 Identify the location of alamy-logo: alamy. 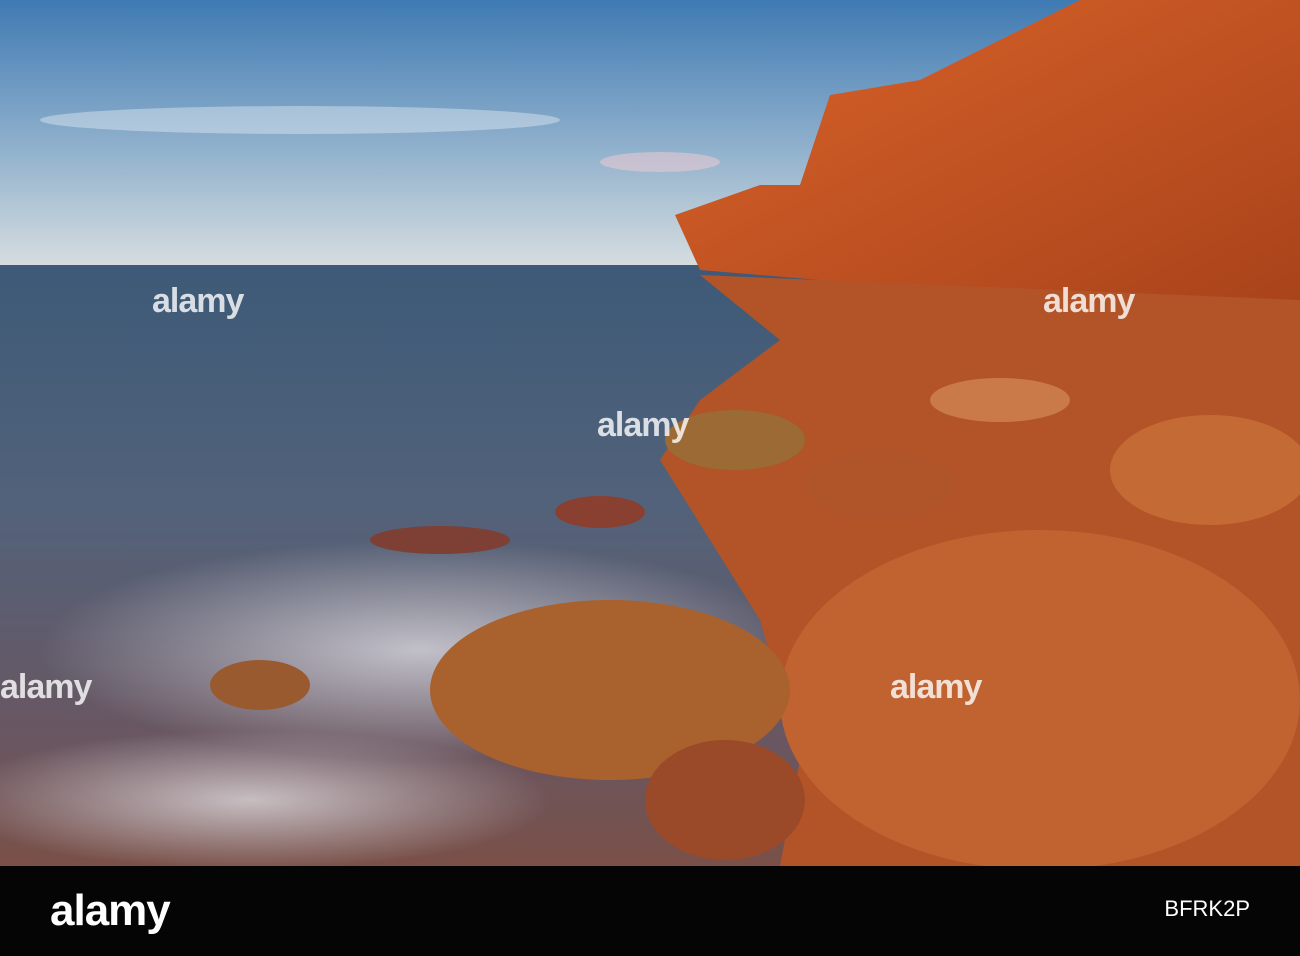
(110, 910).